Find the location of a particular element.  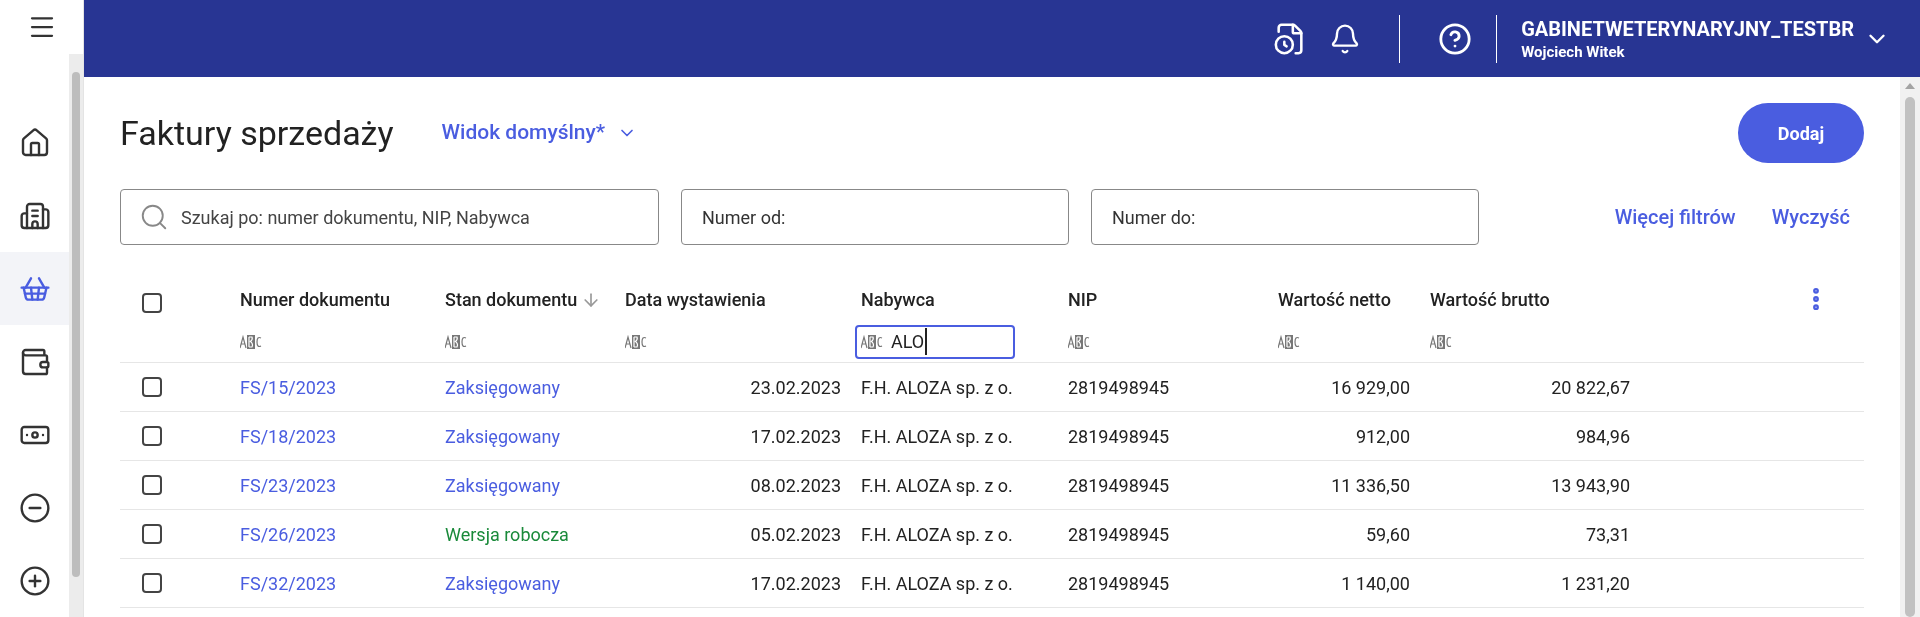

column-header: Wartość brutto is located at coordinates (1490, 299).